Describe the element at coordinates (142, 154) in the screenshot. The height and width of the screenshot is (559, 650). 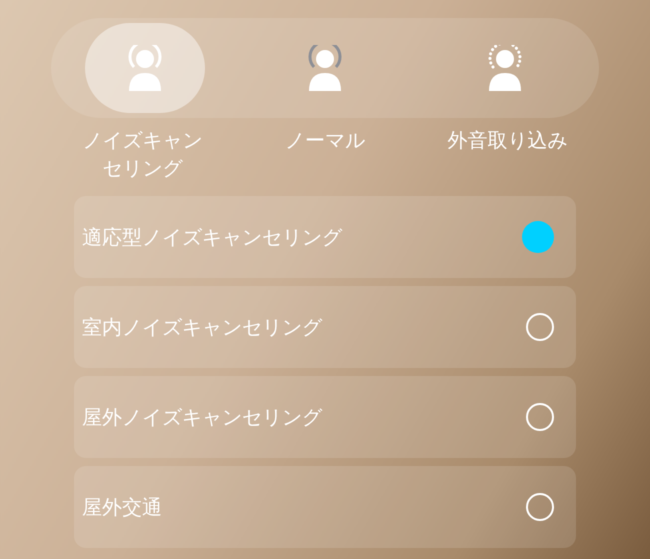
I see `mode-label: ノイズキャンセリング` at that location.